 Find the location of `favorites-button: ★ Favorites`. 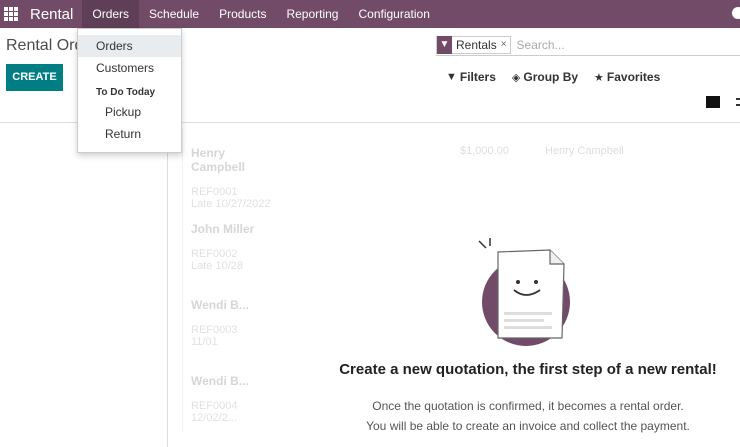

favorites-button: ★ Favorites is located at coordinates (627, 77).